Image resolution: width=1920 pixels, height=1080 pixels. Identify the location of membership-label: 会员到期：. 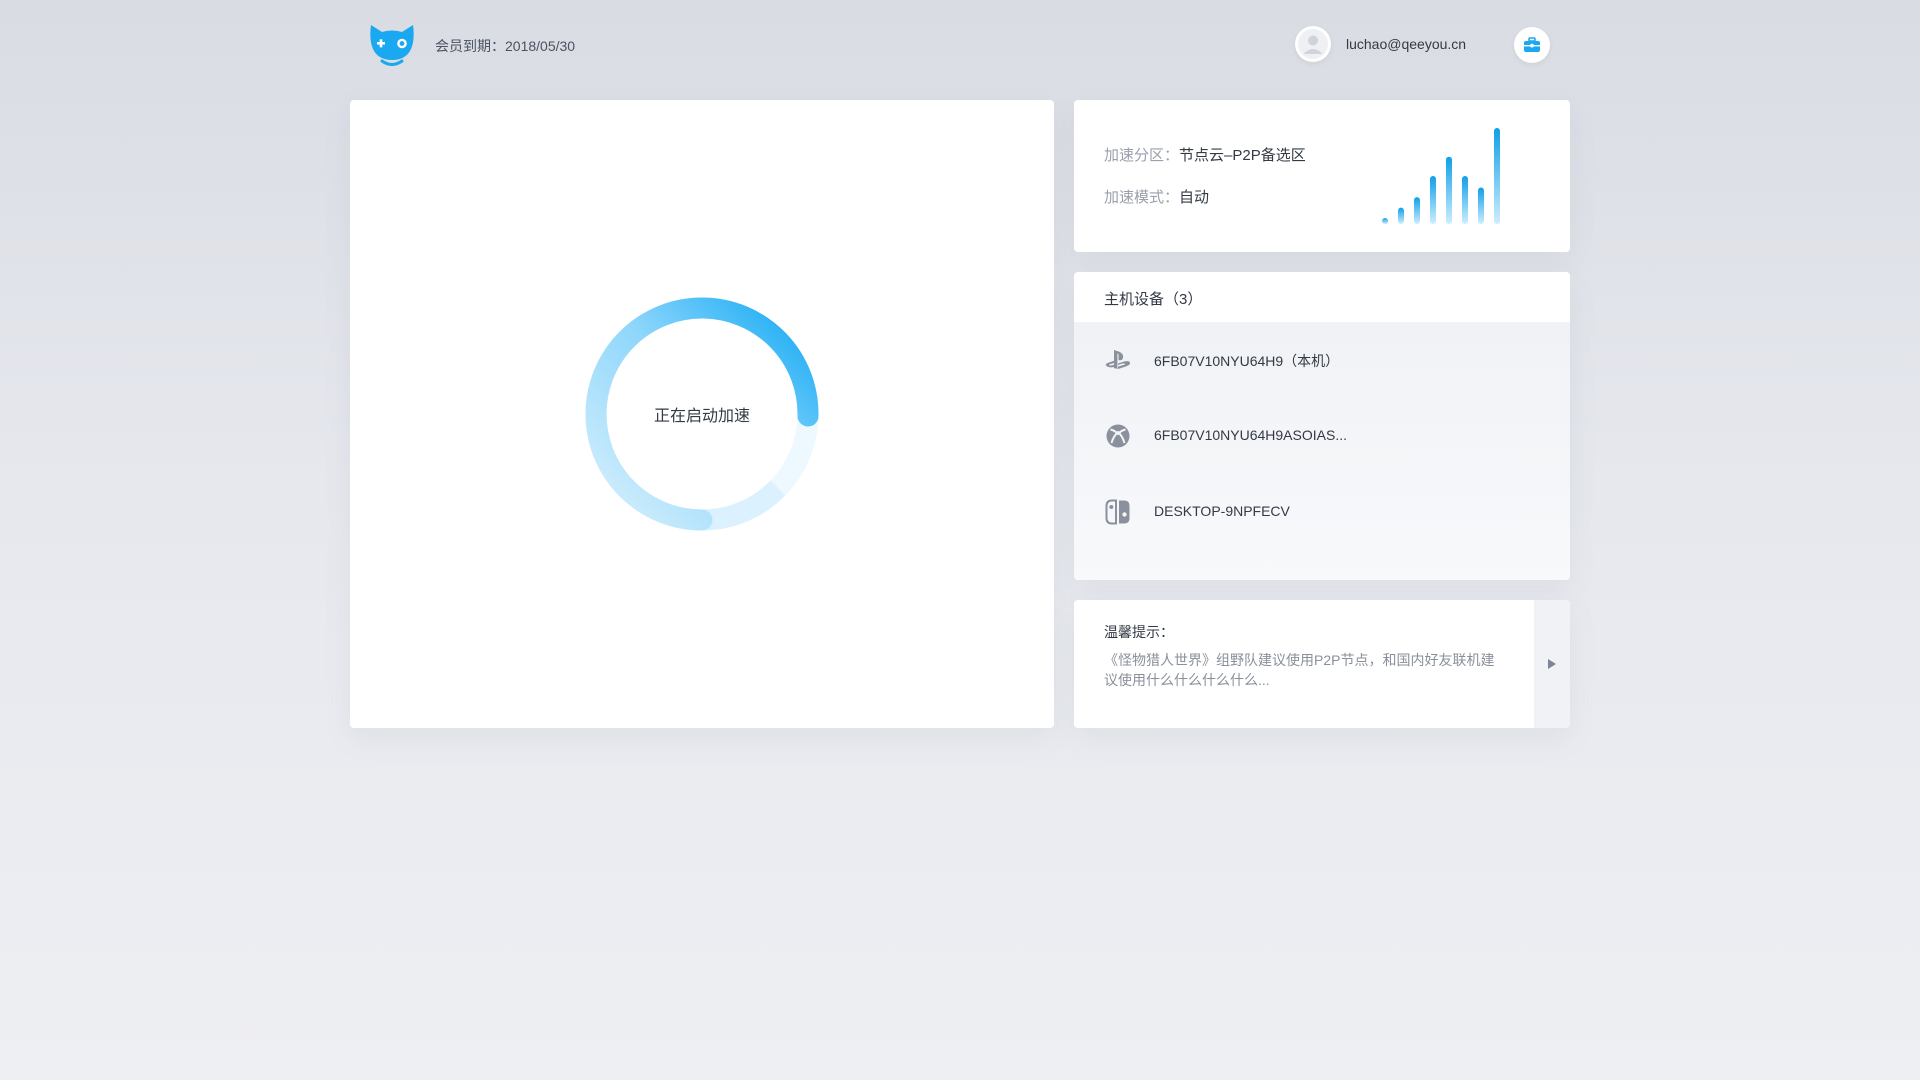
(470, 46).